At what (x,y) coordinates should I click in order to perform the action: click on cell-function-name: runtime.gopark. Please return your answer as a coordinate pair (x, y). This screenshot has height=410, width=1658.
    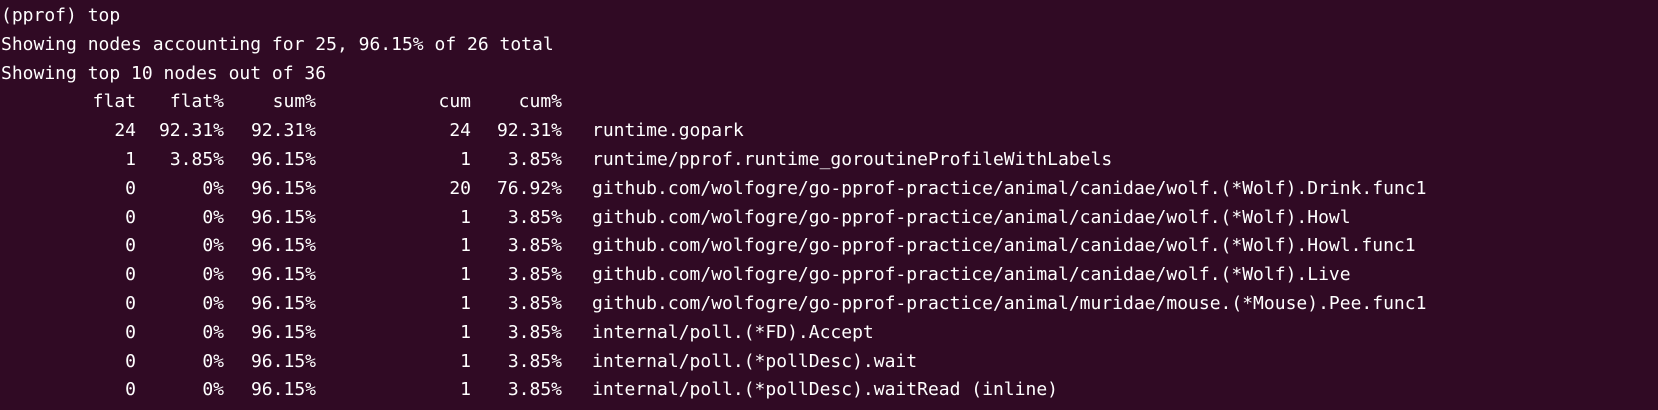
    Looking at the image, I should click on (668, 131).